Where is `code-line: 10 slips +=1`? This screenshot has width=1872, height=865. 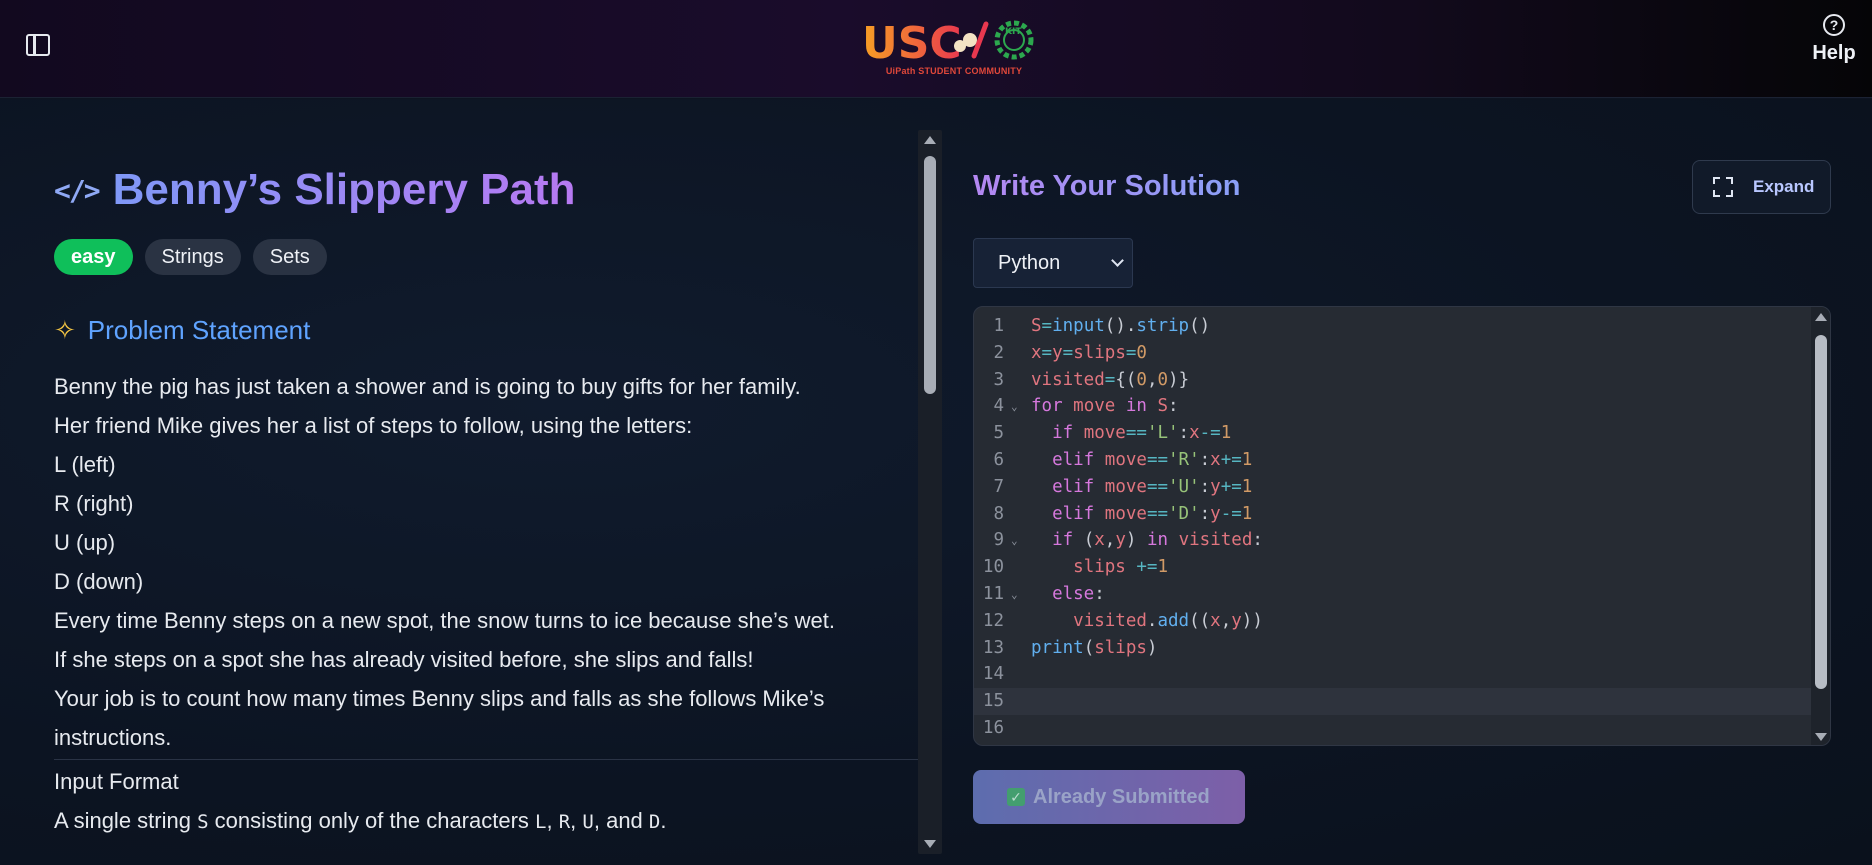 code-line: 10 slips +=1 is located at coordinates (1394, 567).